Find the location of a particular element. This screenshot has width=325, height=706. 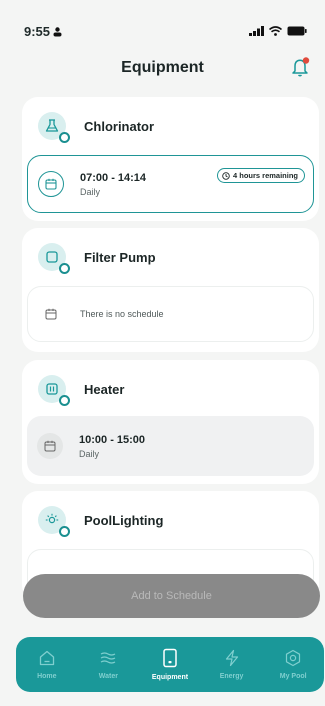

status-time-group: 9:55 is located at coordinates (43, 31).